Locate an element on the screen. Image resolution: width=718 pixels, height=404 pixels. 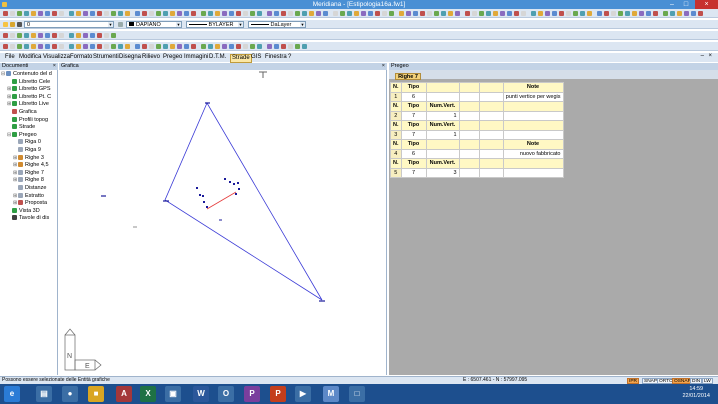
linetype-select: BYLAYER ▼ is located at coordinates (215, 24).